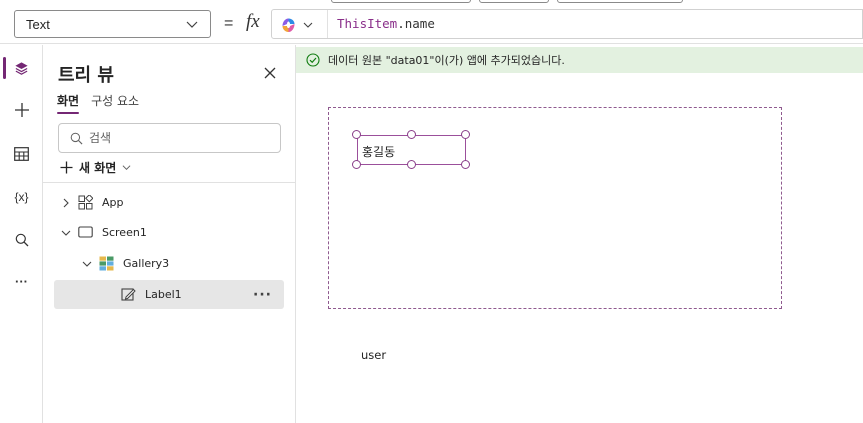  Describe the element at coordinates (567, 24) in the screenshot. I see `formula-input: ThisItem.name` at that location.